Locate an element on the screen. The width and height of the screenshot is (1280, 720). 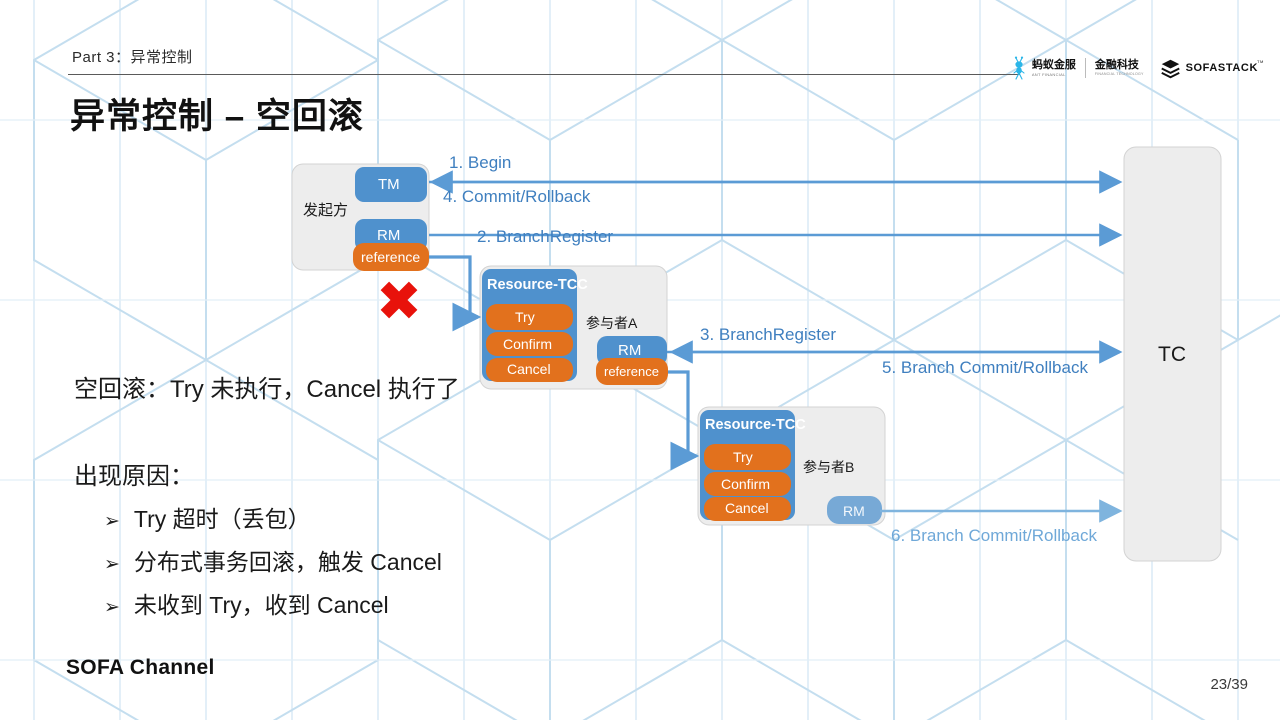
list-item: ➢ 分布式事务回滚，触发 Cancel is located at coordinates (273, 564).